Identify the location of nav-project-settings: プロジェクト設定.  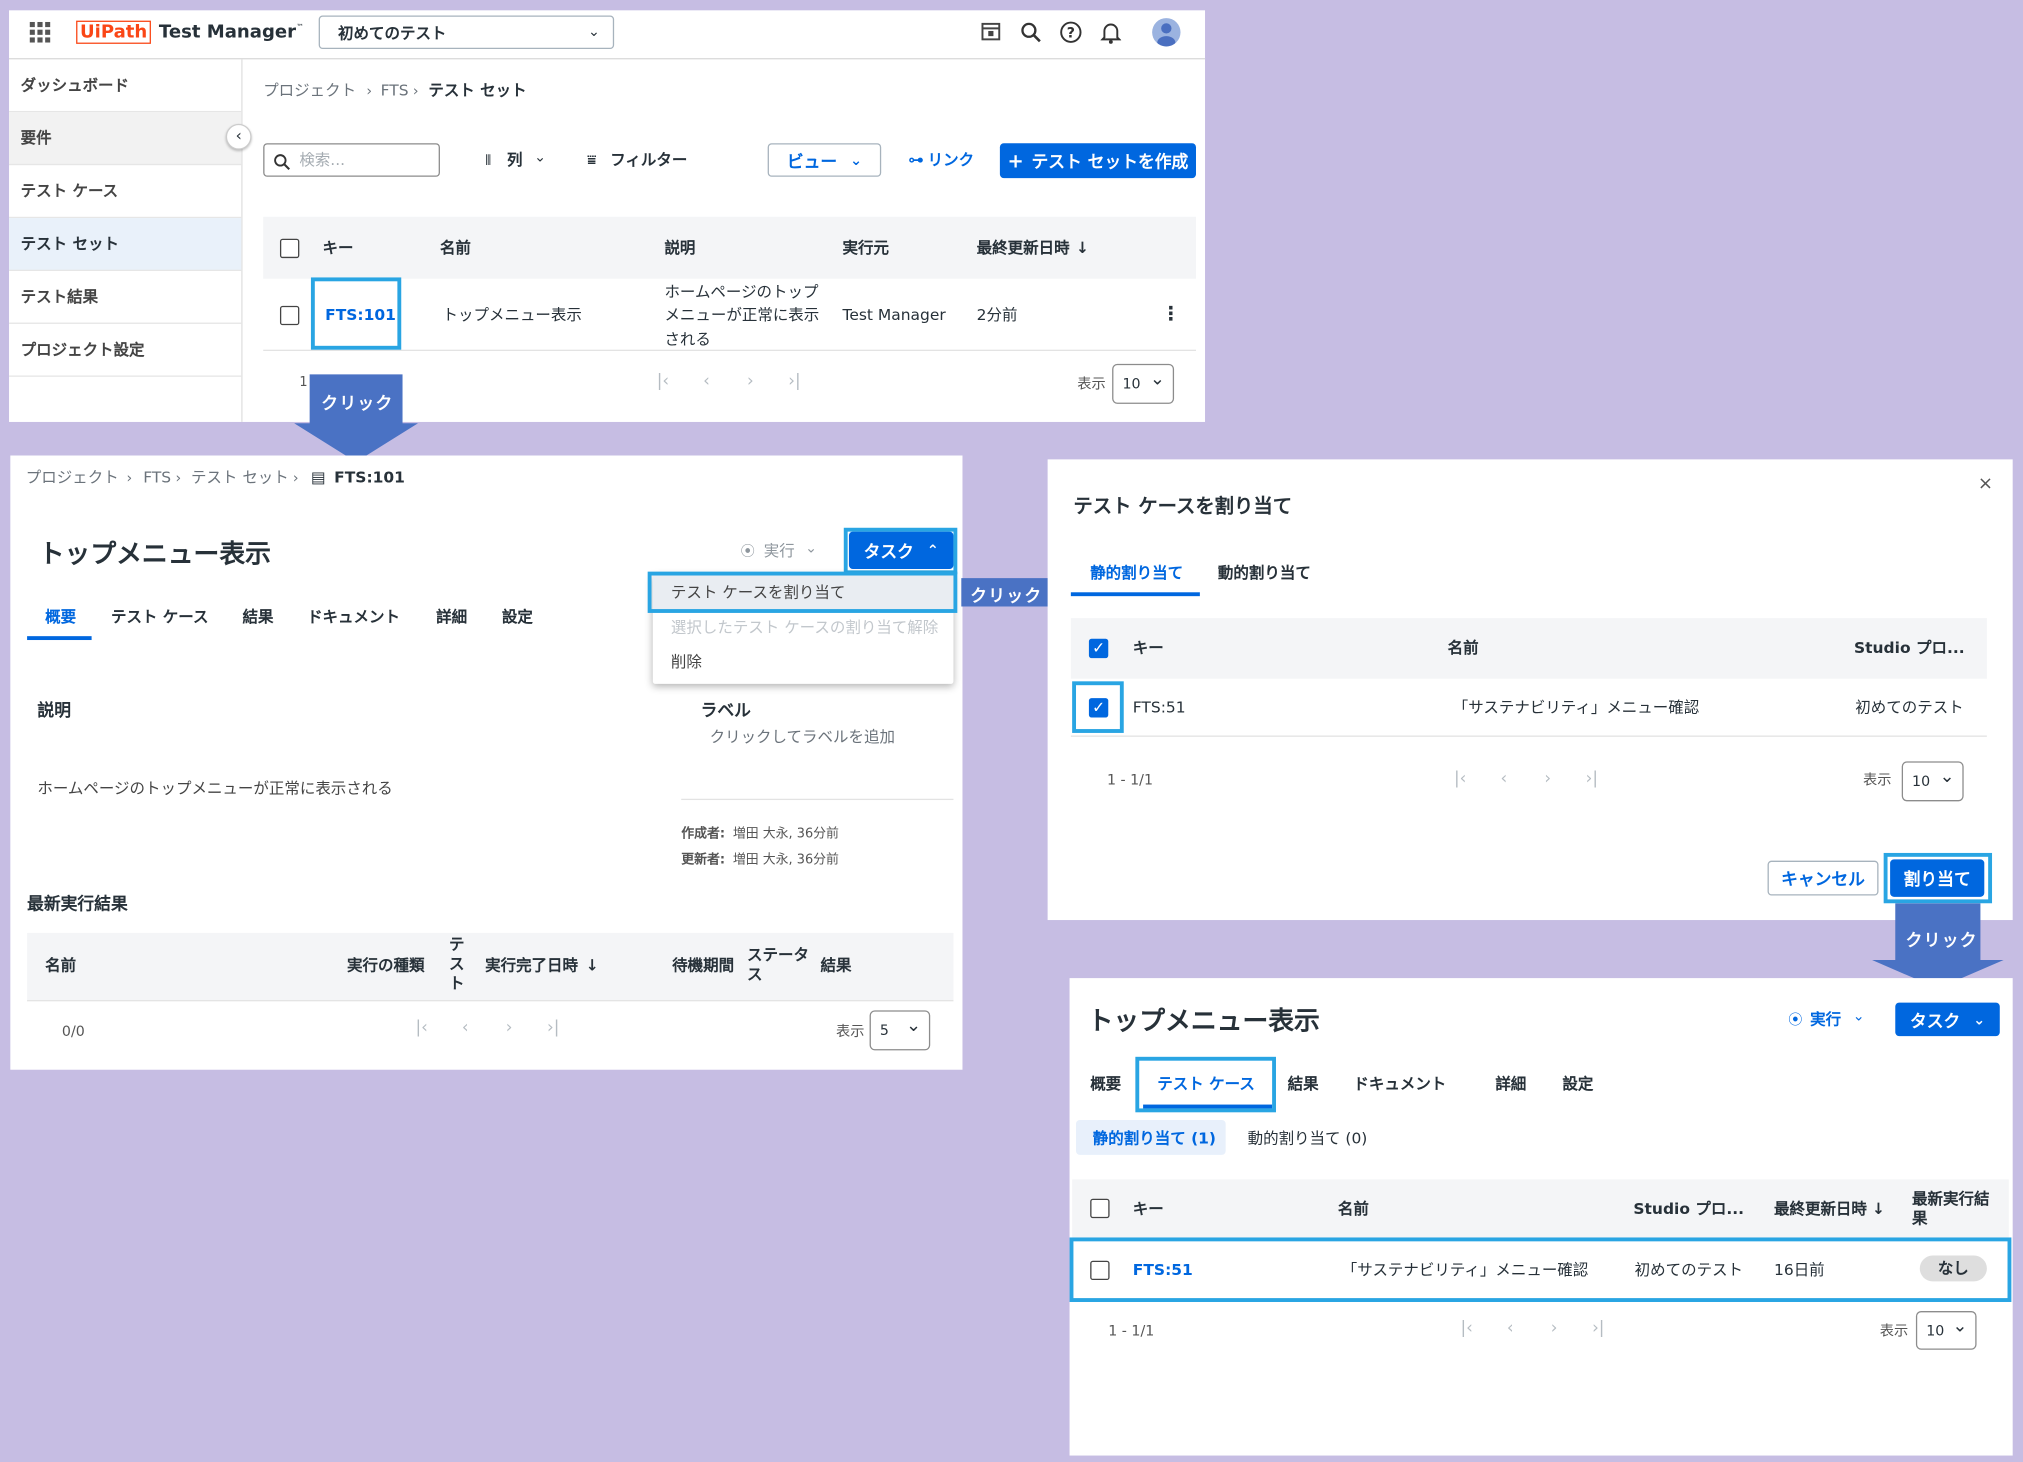
(125, 350).